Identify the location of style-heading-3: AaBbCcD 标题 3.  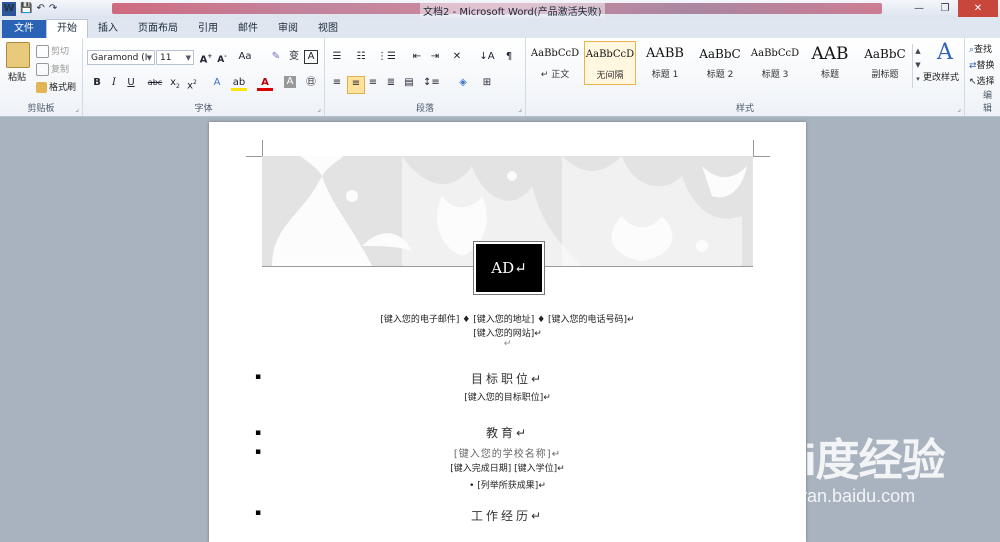
(775, 63).